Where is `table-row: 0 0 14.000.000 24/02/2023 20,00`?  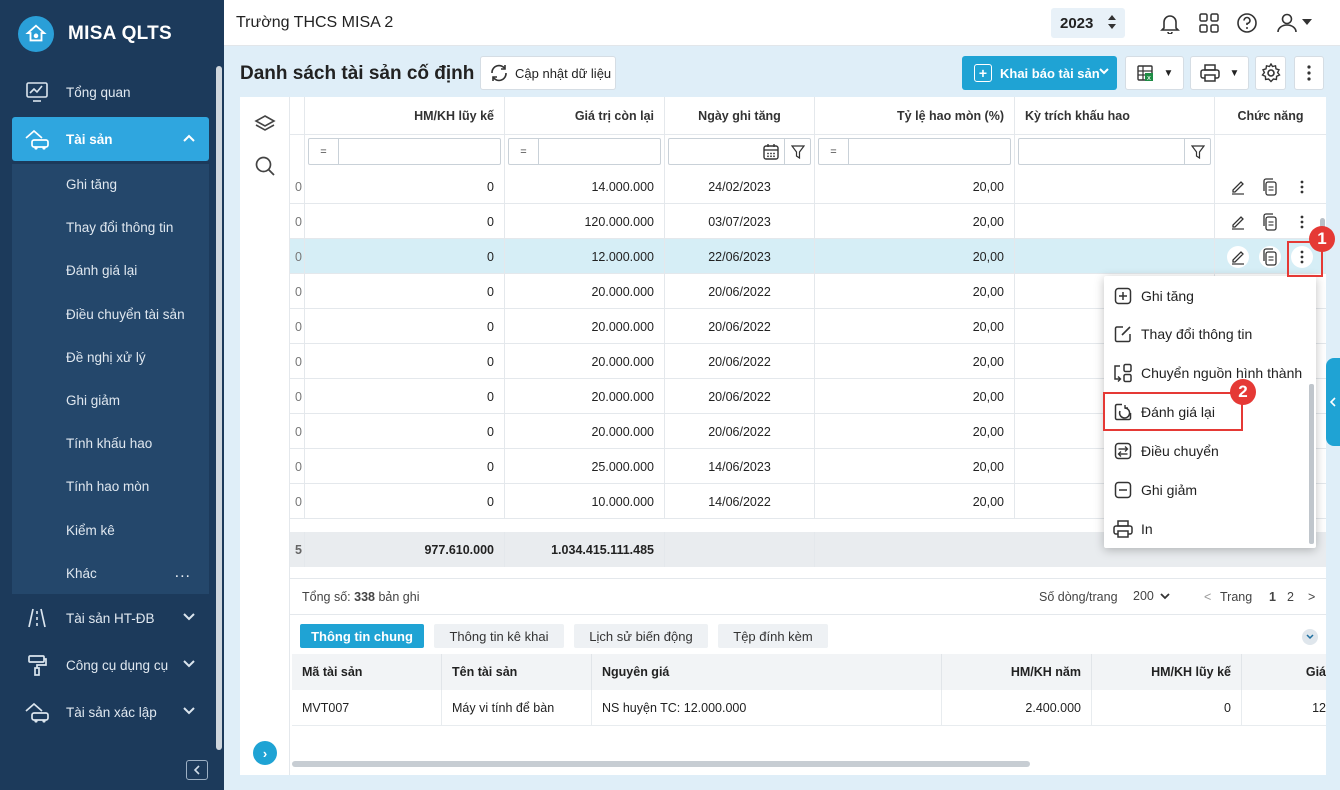
table-row: 0 0 14.000.000 24/02/2023 20,00 is located at coordinates (808, 186).